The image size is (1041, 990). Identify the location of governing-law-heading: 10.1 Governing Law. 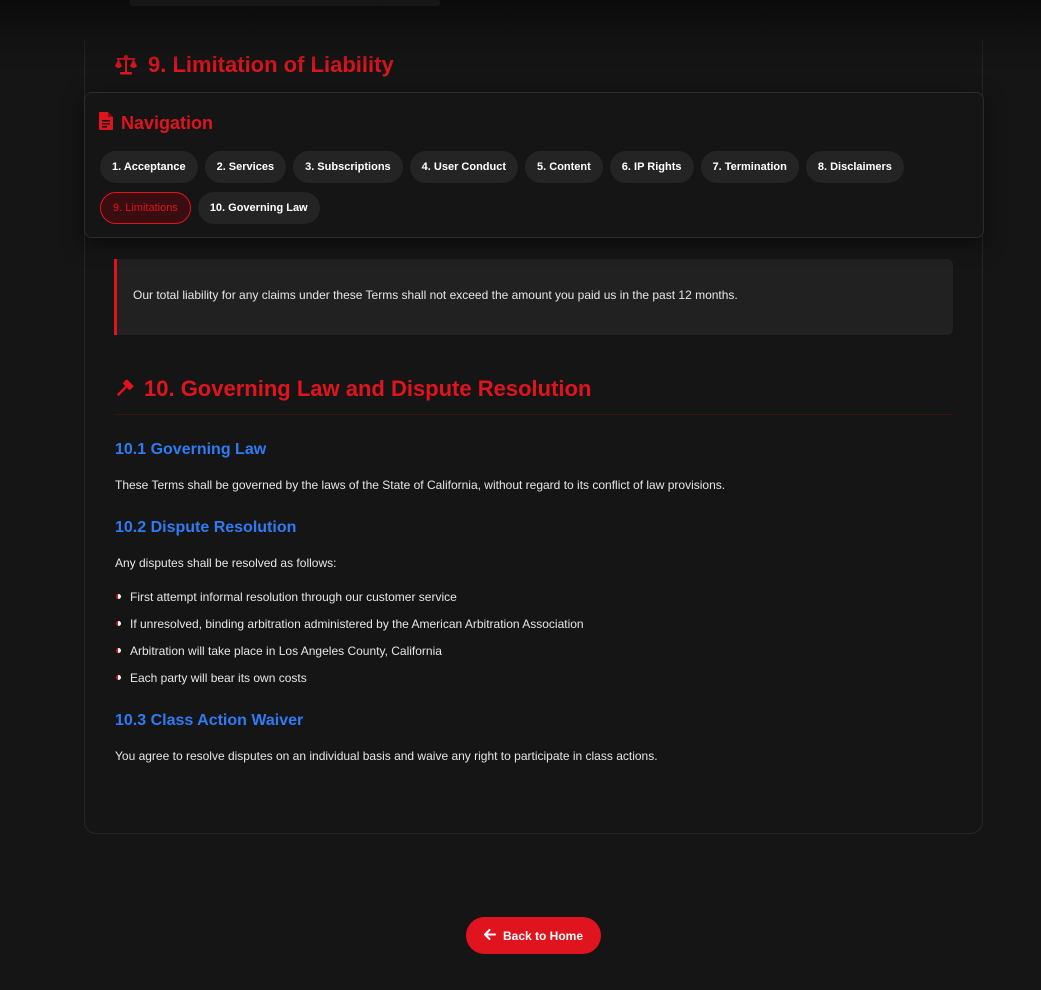
(191, 449).